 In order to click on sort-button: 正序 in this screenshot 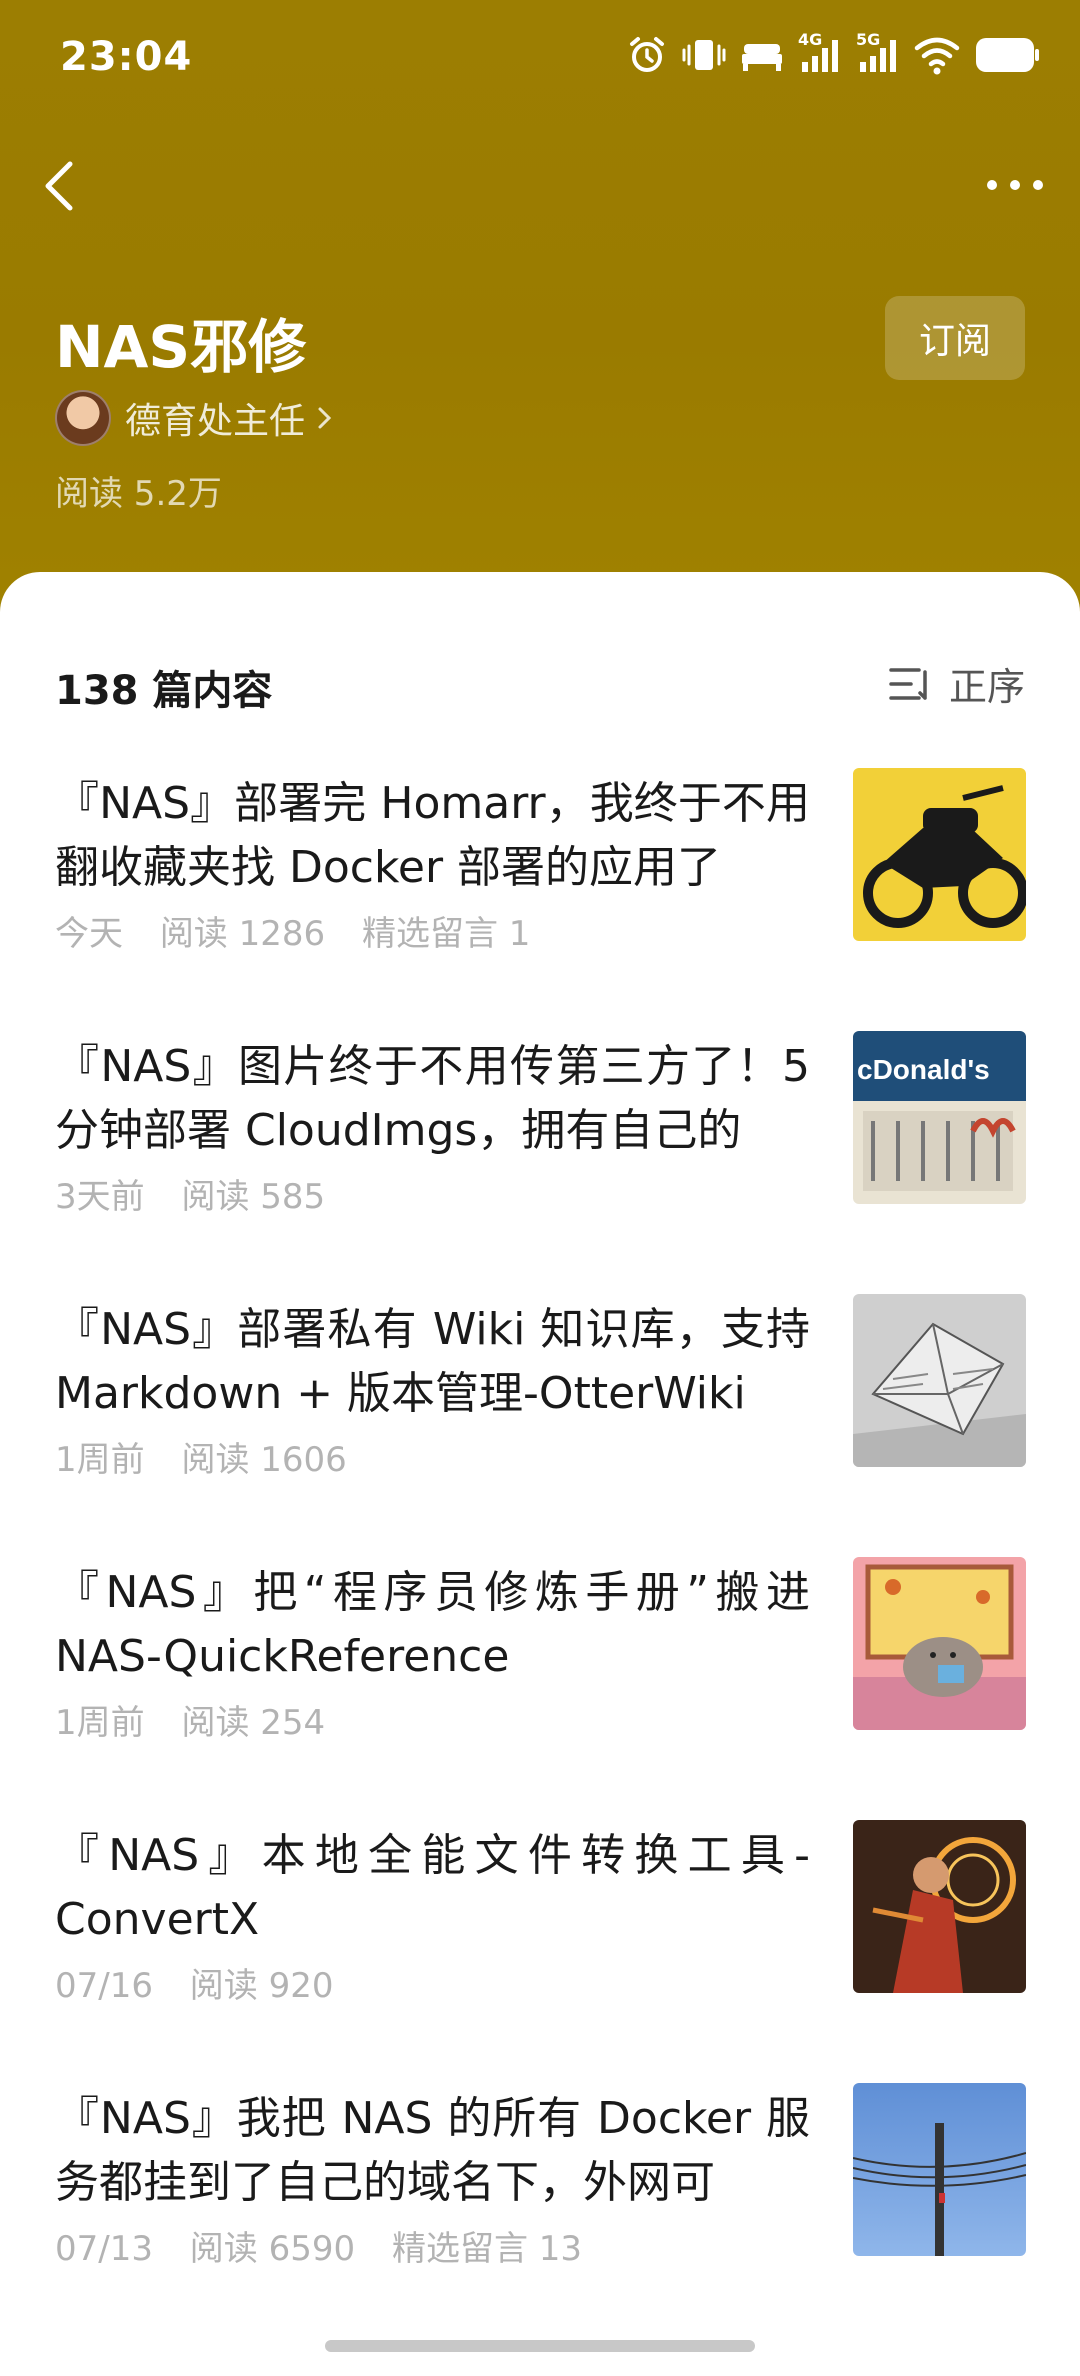, I will do `click(956, 683)`.